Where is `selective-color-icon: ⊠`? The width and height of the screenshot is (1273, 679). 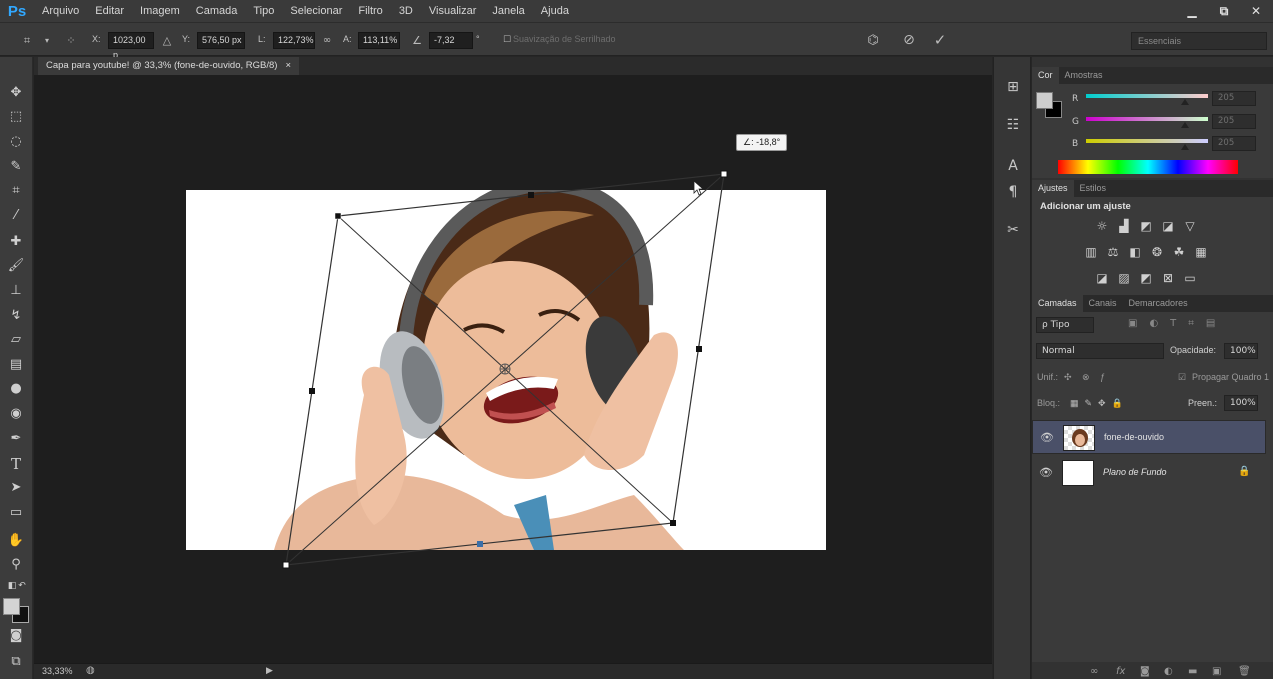 selective-color-icon: ⊠ is located at coordinates (1168, 278).